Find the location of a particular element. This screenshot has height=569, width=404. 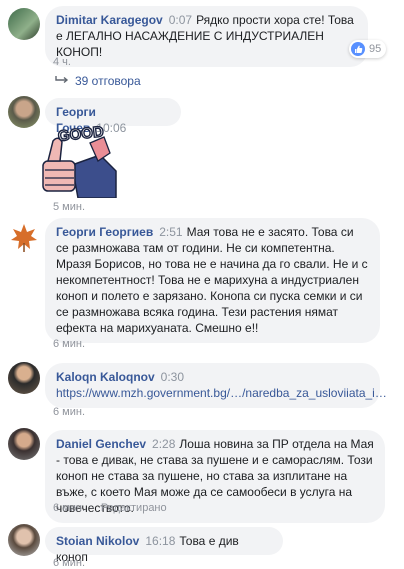

edited-label: Редактирано is located at coordinates (134, 508).